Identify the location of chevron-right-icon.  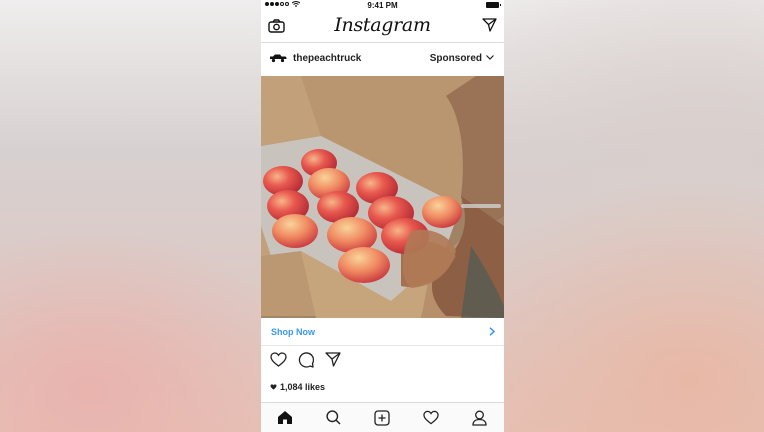
(492, 331).